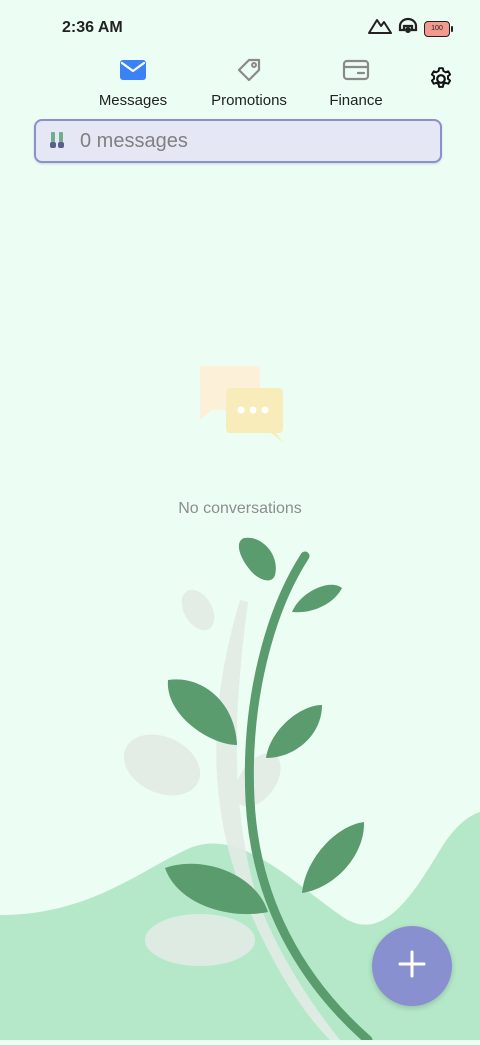  I want to click on battery-icon: 100, so click(438, 28).